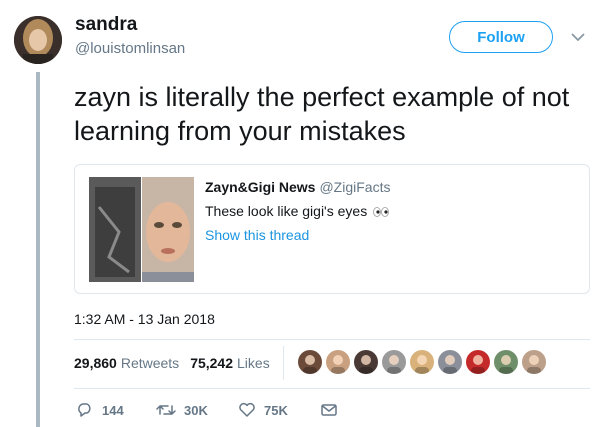 This screenshot has width=600, height=427. What do you see at coordinates (260, 187) in the screenshot?
I see `quoted-display-name: Zayn&Gigi News` at bounding box center [260, 187].